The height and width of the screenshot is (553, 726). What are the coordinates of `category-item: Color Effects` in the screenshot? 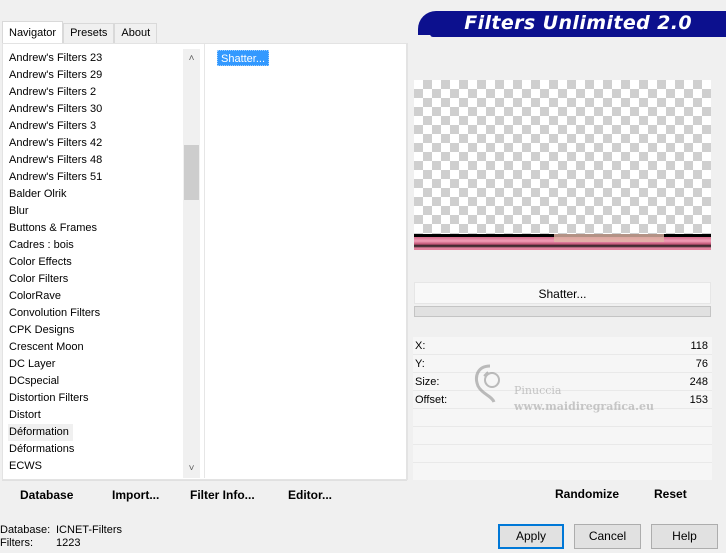 It's located at (95, 262).